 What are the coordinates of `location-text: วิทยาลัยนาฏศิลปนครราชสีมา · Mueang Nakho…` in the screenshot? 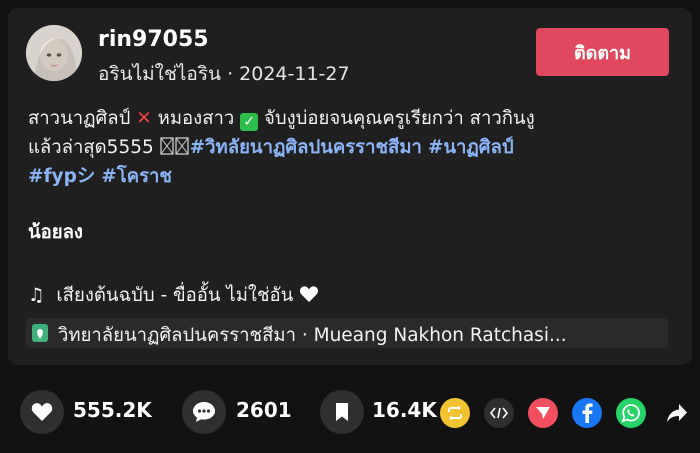 It's located at (312, 335).